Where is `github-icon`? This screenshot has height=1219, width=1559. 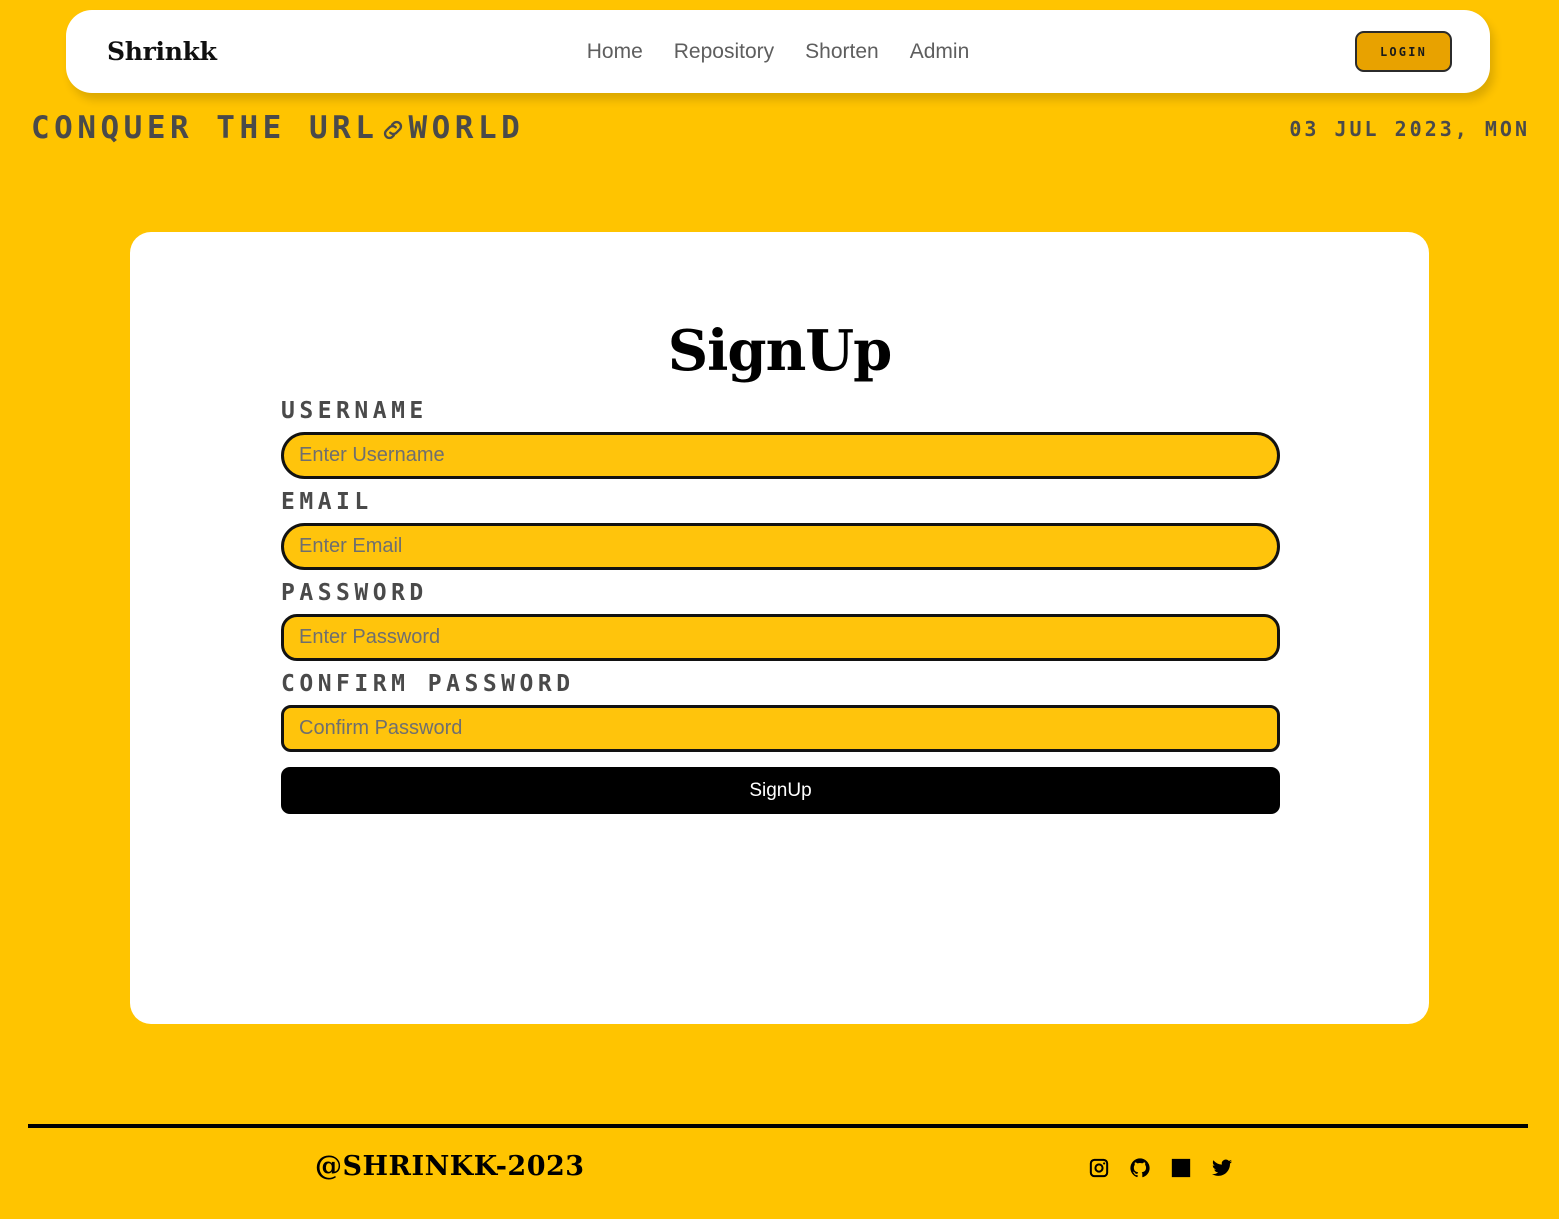
github-icon is located at coordinates (1140, 1168).